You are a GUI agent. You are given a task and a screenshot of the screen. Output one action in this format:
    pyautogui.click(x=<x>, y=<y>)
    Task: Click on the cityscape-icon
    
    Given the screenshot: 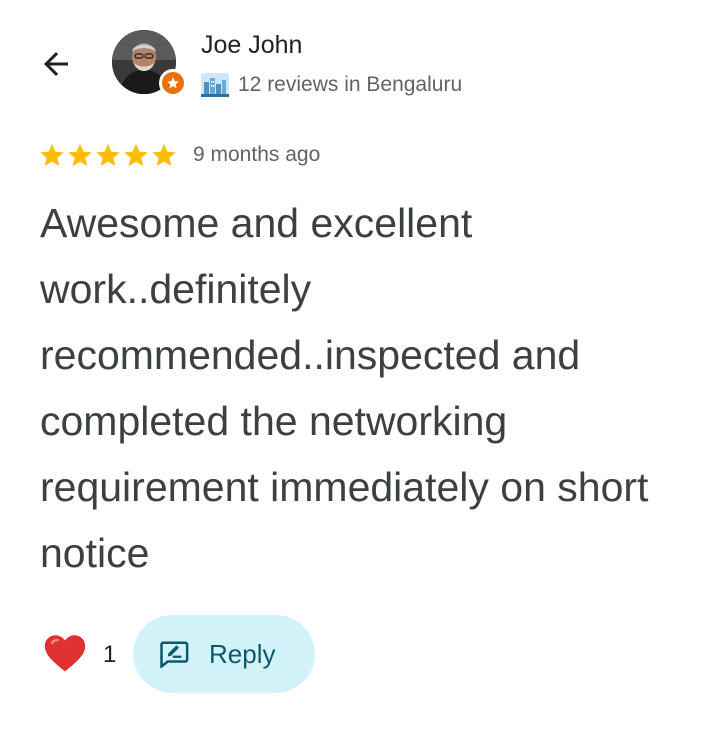 What is the action you would take?
    pyautogui.click(x=215, y=85)
    